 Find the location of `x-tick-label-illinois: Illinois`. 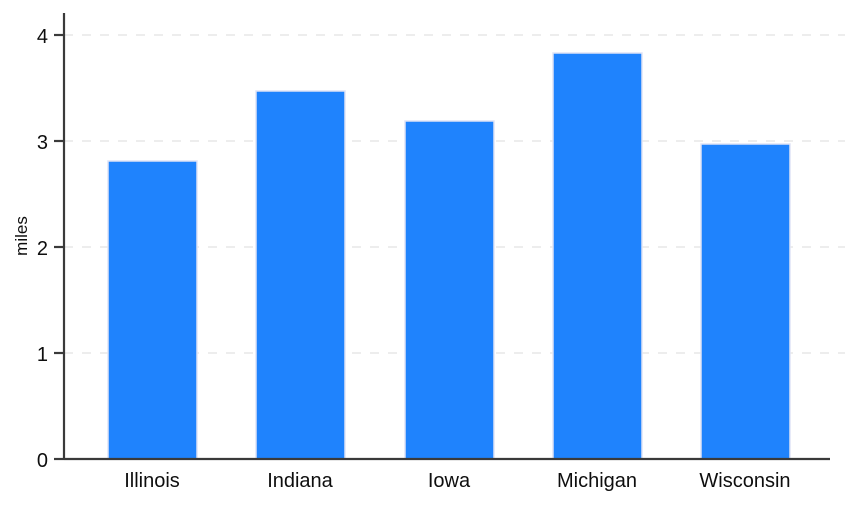

x-tick-label-illinois: Illinois is located at coordinates (152, 481).